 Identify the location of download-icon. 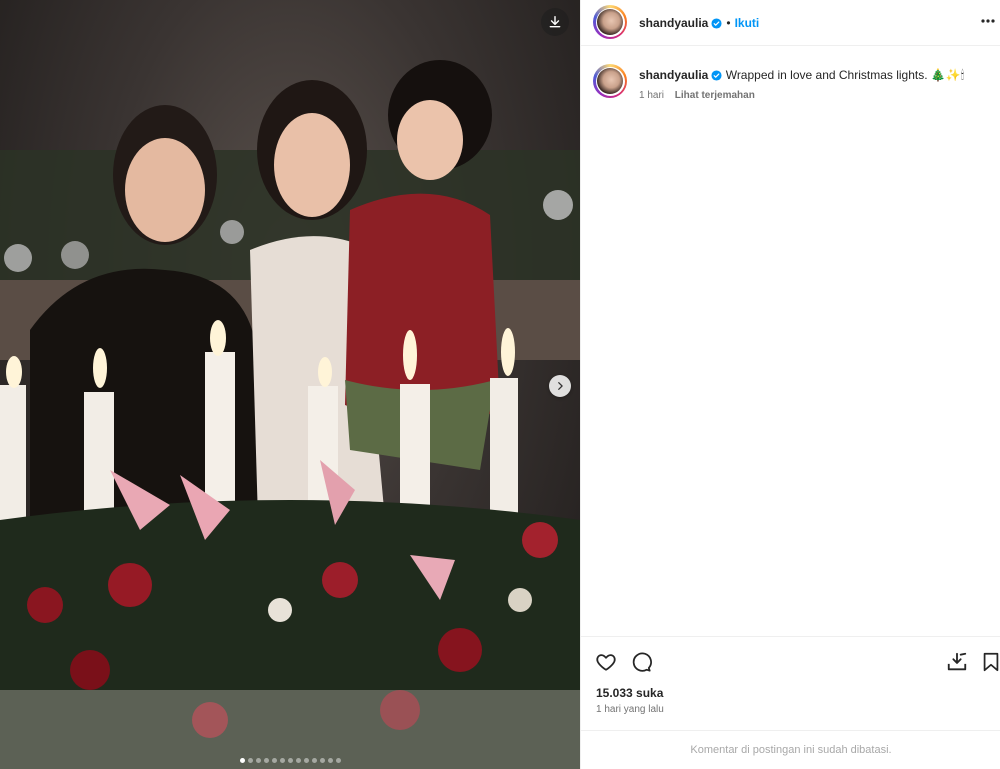
(555, 22).